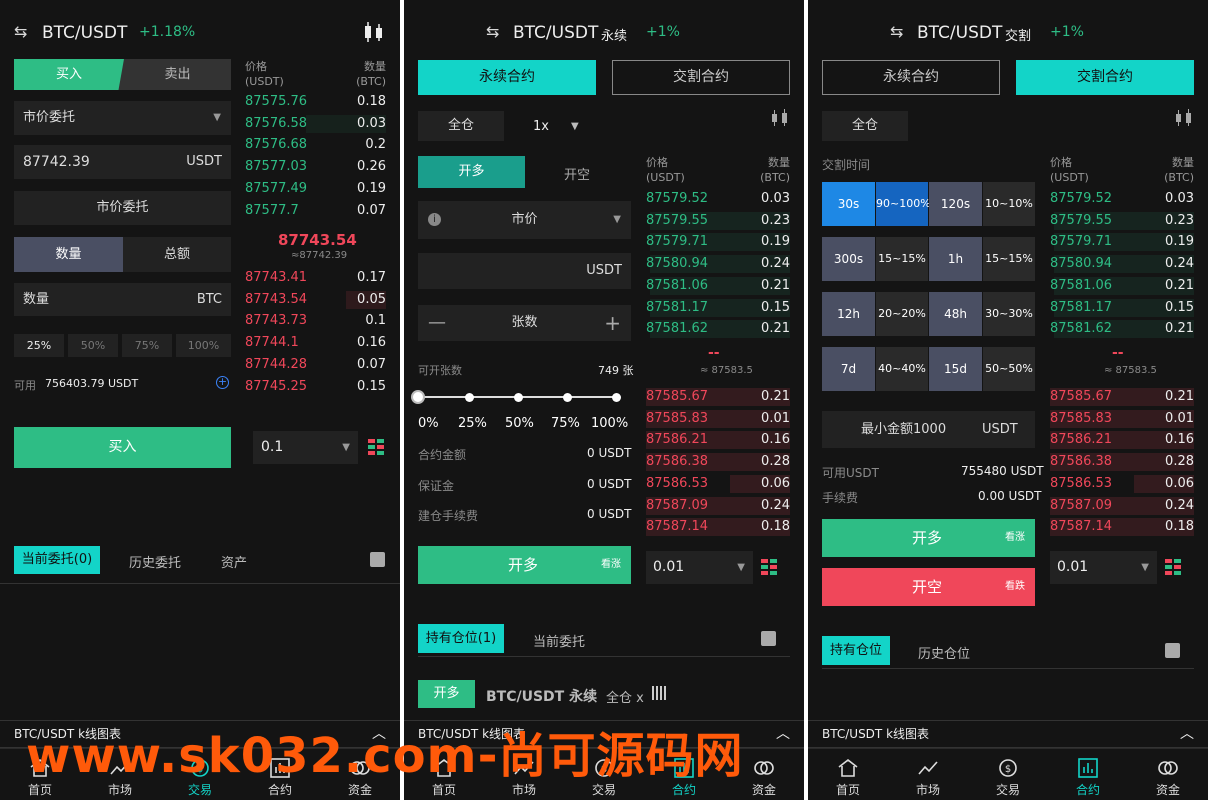 Image resolution: width=1208 pixels, height=800 pixels. What do you see at coordinates (955, 314) in the screenshot?
I see `delivery-time-option: 48h` at bounding box center [955, 314].